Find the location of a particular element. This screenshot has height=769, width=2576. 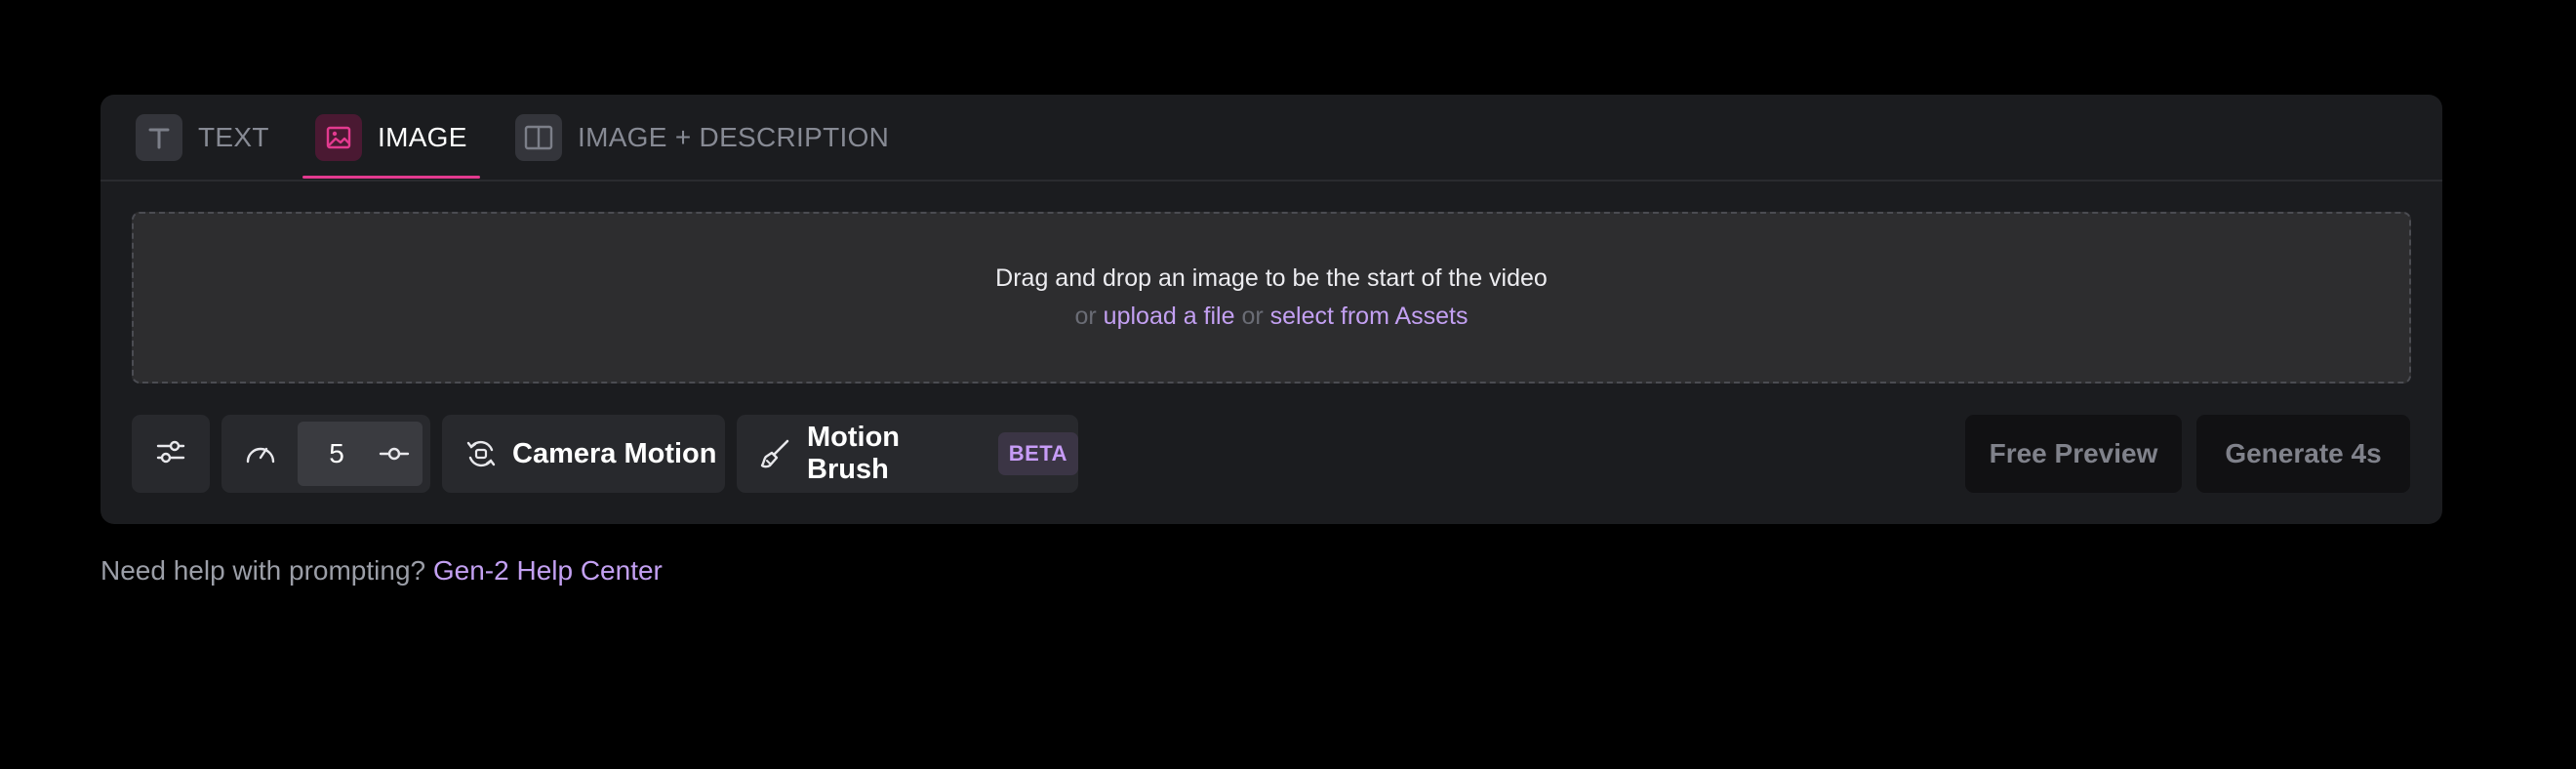

motion-brush-button: Motion Brush BETA is located at coordinates (907, 454).